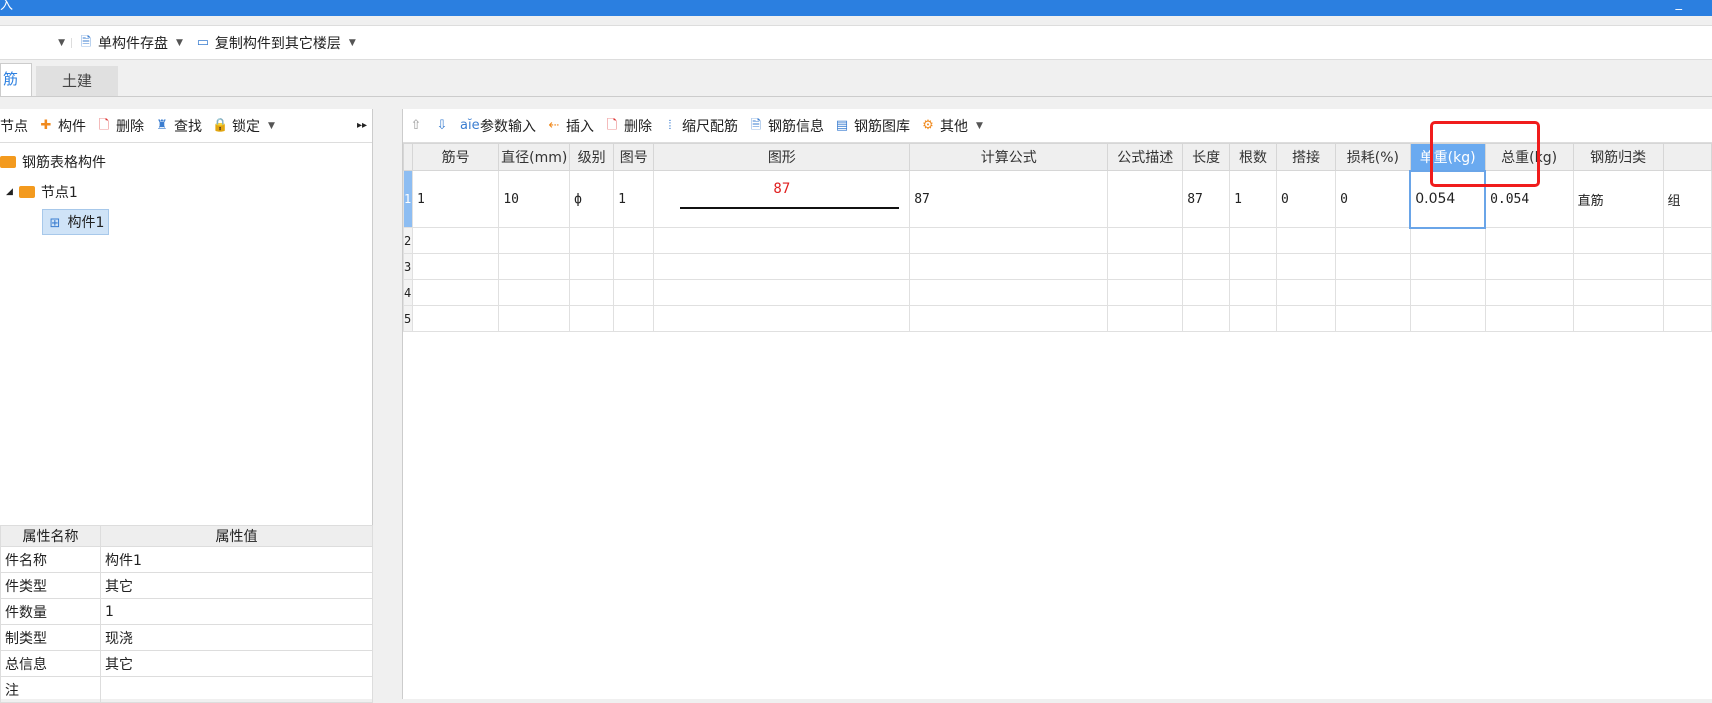  Describe the element at coordinates (77, 81) in the screenshot. I see `tab-civil: 土建` at that location.